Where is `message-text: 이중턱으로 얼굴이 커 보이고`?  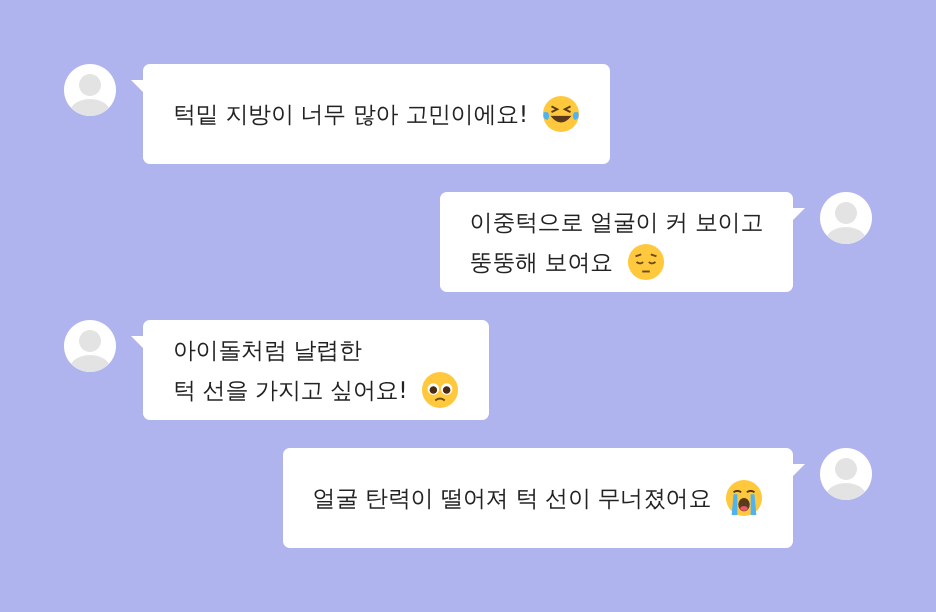 message-text: 이중턱으로 얼굴이 커 보이고 is located at coordinates (616, 223).